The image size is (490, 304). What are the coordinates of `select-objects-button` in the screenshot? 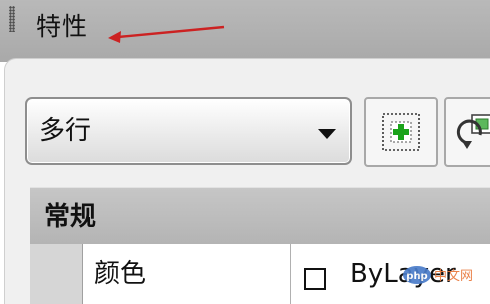 It's located at (401, 132).